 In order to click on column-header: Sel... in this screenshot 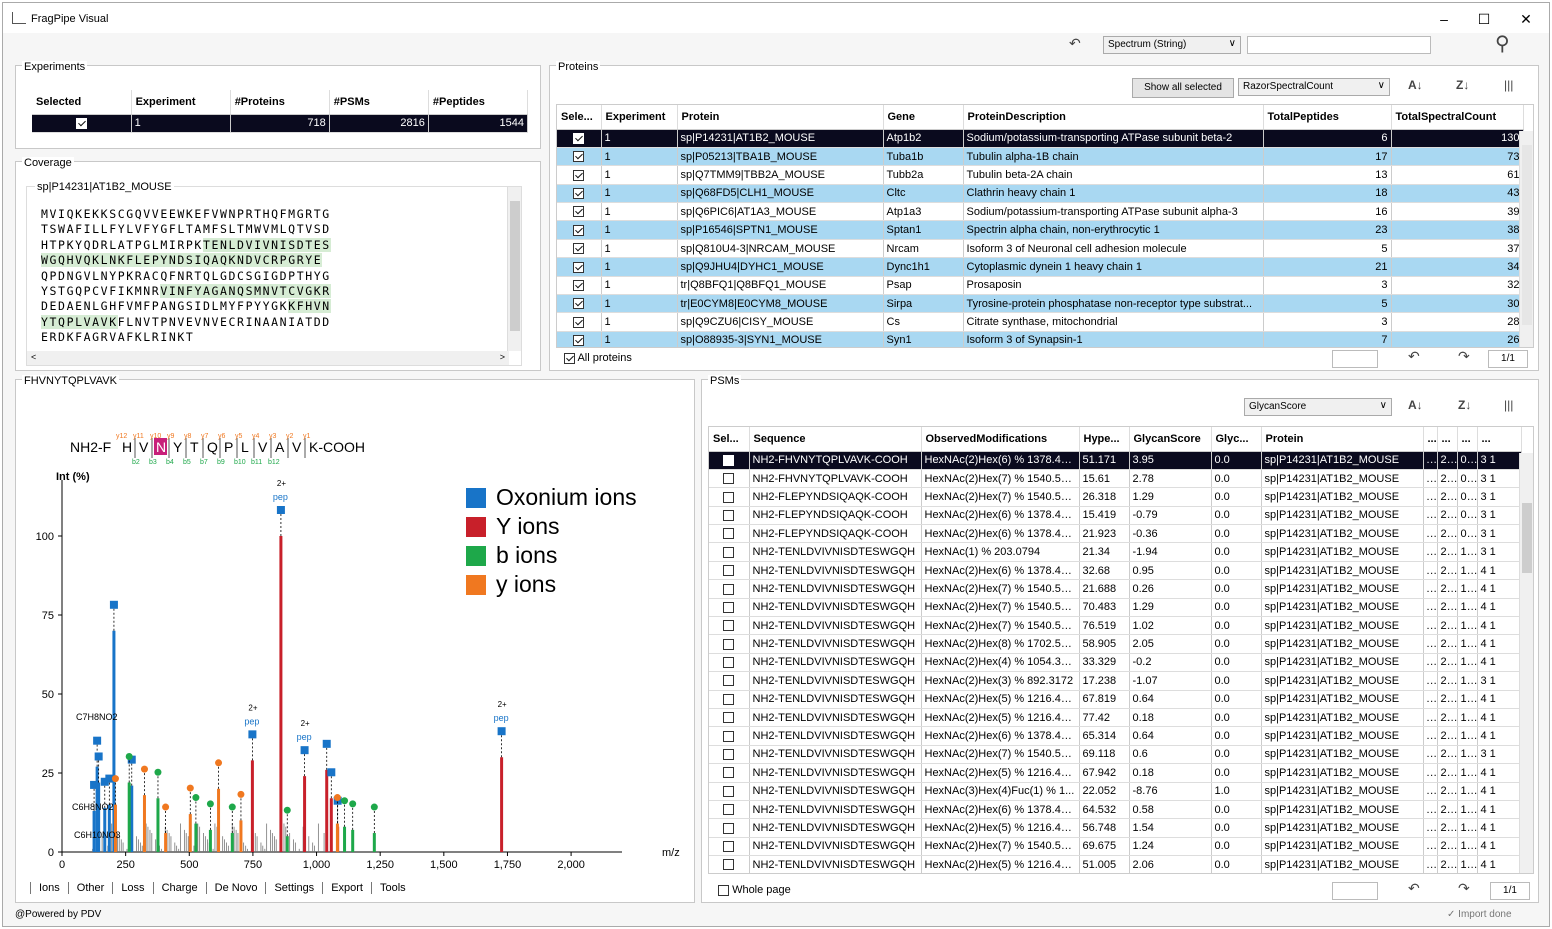, I will do `click(729, 439)`.